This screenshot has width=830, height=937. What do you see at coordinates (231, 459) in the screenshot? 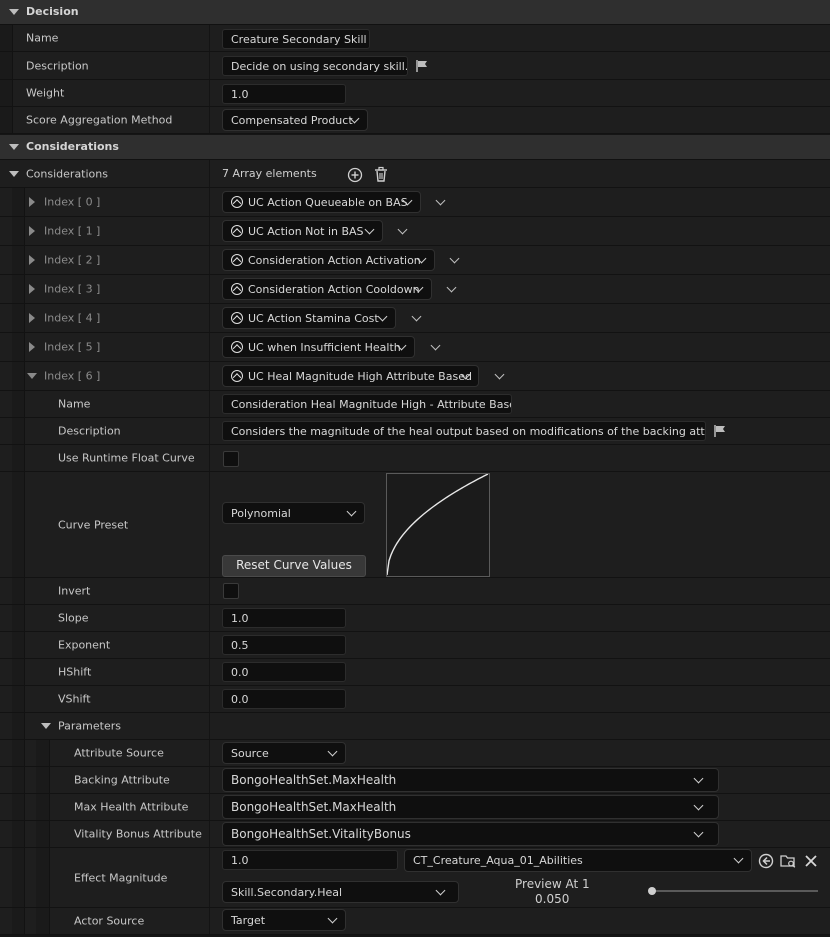
I see `use-runtime-curve-checkbox` at bounding box center [231, 459].